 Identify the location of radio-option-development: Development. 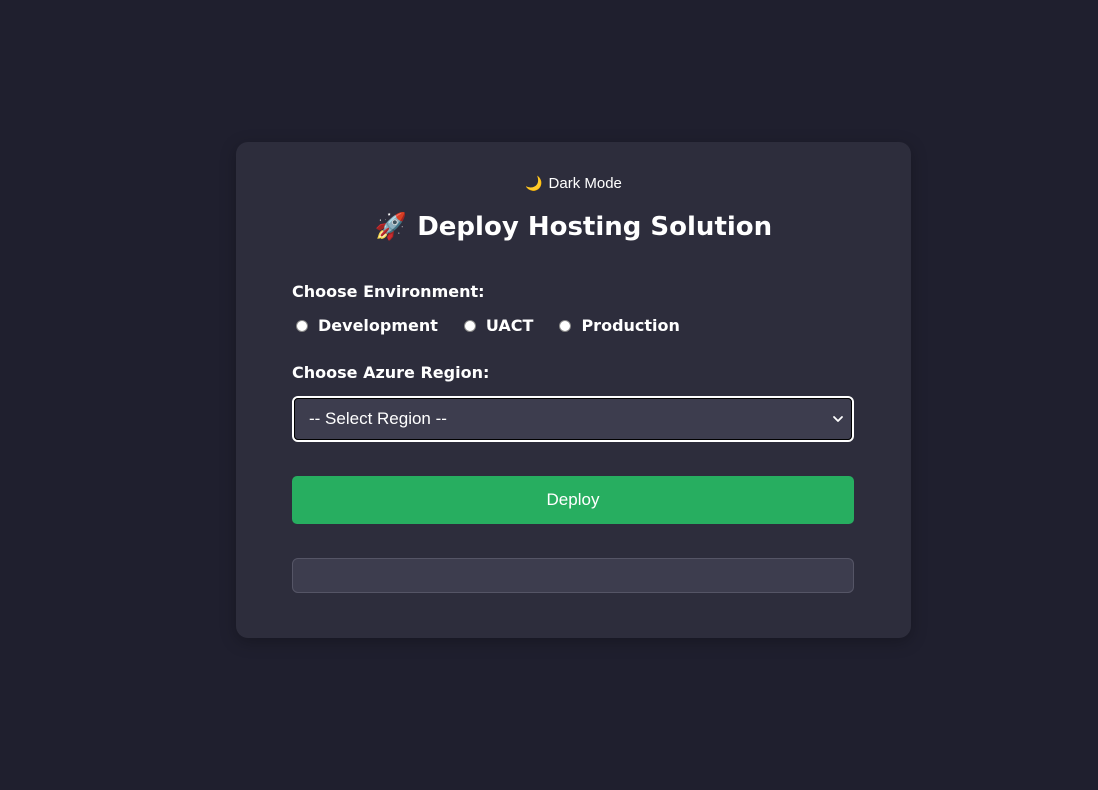
(367, 325).